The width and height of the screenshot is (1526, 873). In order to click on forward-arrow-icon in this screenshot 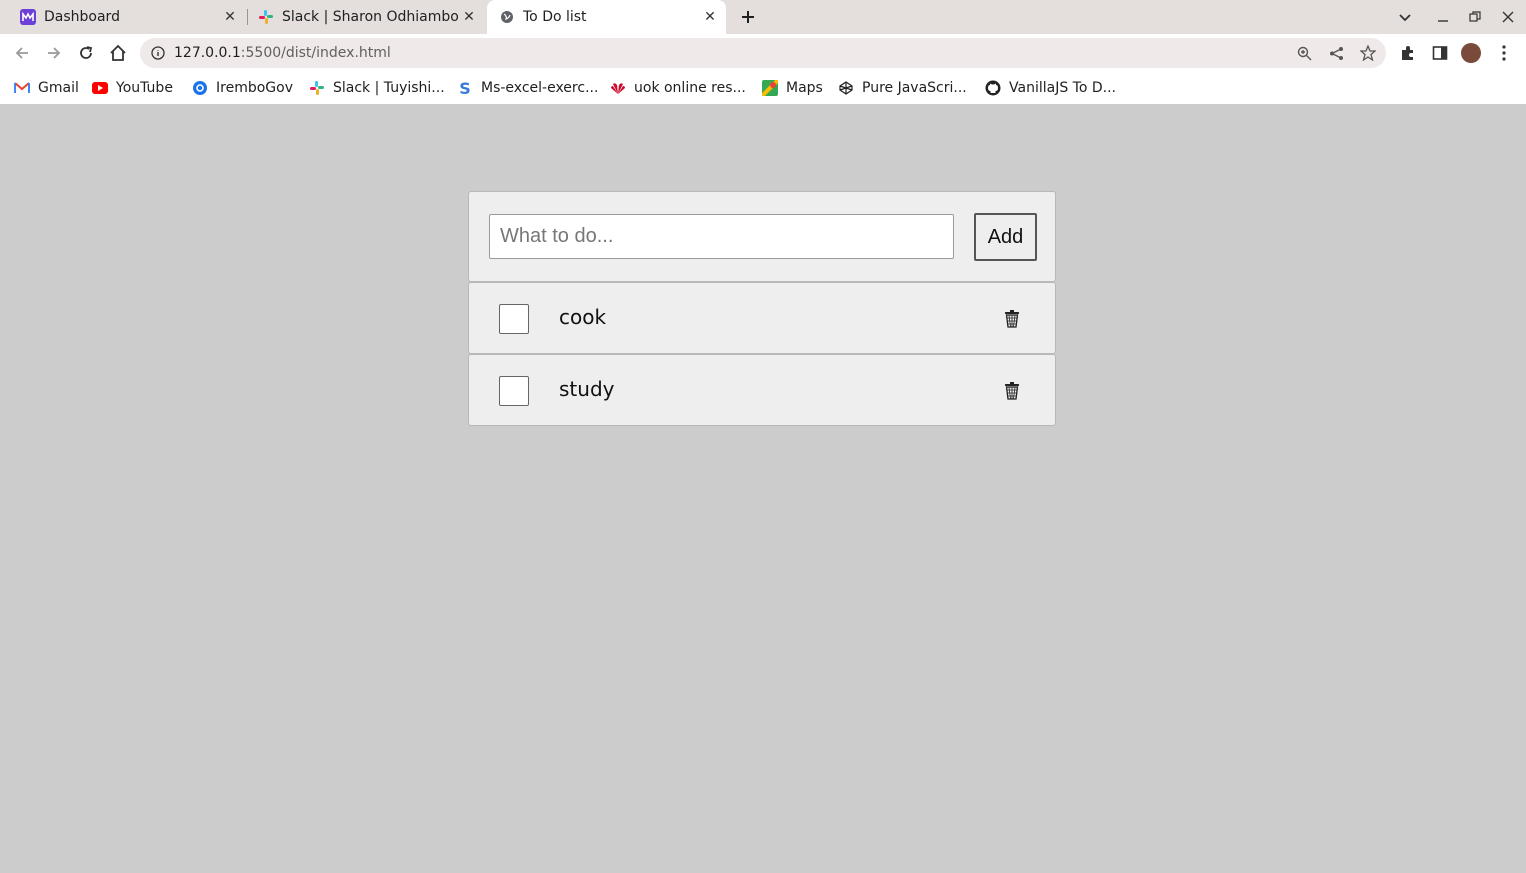, I will do `click(54, 53)`.